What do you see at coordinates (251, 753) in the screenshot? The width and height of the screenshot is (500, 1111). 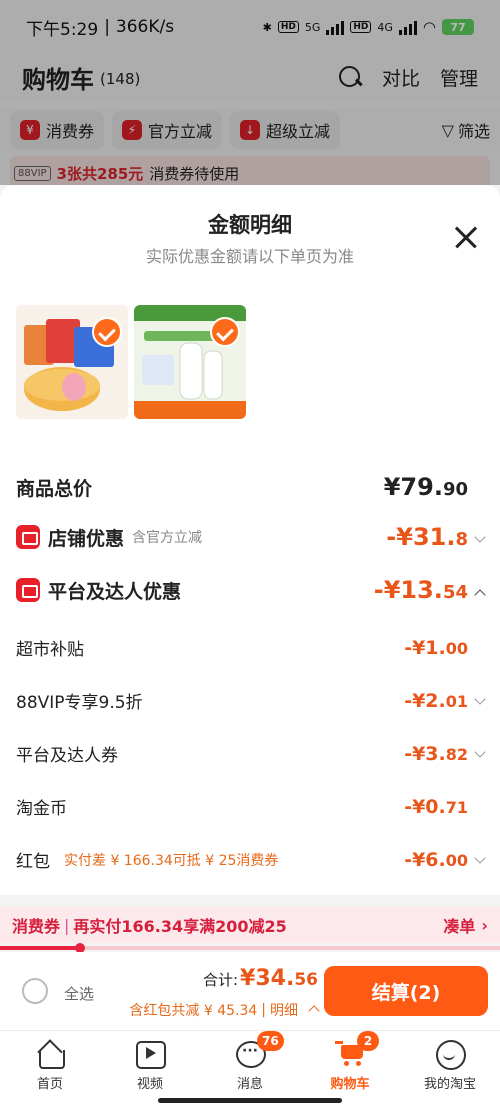 I see `row-platform-coupon: 平台及达人券 -¥3. 82` at bounding box center [251, 753].